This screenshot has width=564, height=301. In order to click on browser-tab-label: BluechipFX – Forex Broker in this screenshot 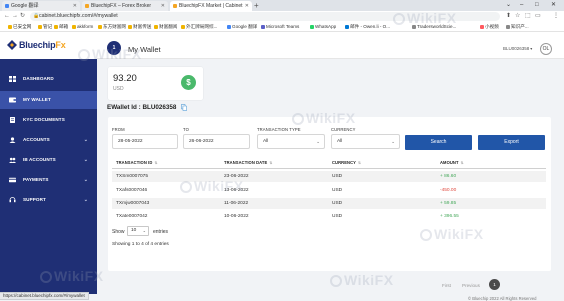, I will do `click(121, 6)`.